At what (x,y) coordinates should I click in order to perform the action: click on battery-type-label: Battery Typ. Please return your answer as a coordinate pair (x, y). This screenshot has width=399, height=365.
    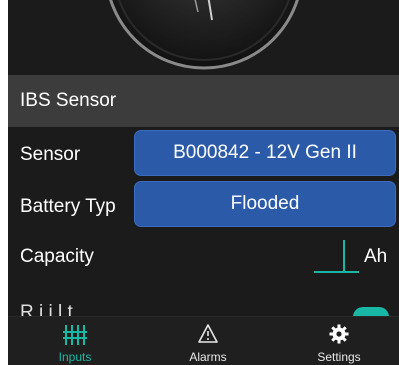
    Looking at the image, I should click on (68, 206).